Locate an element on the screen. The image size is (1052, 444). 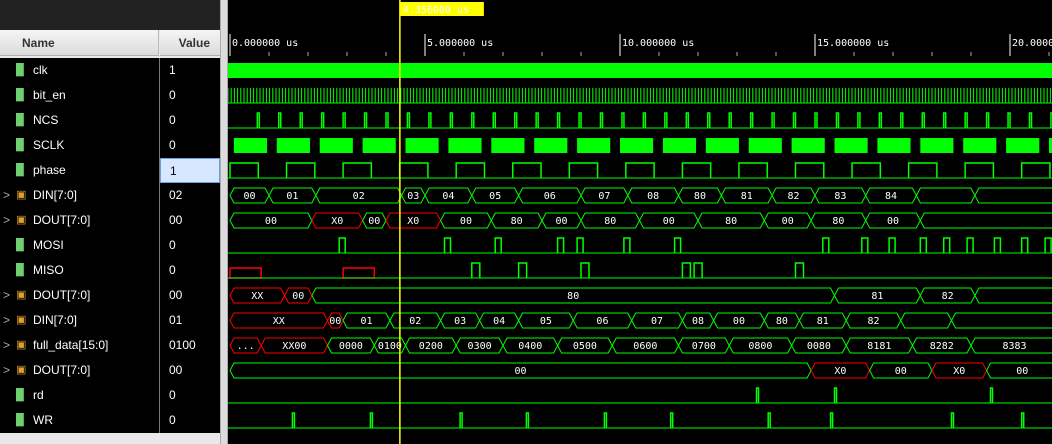
signal-row: █ phase 1 is located at coordinates (110, 170).